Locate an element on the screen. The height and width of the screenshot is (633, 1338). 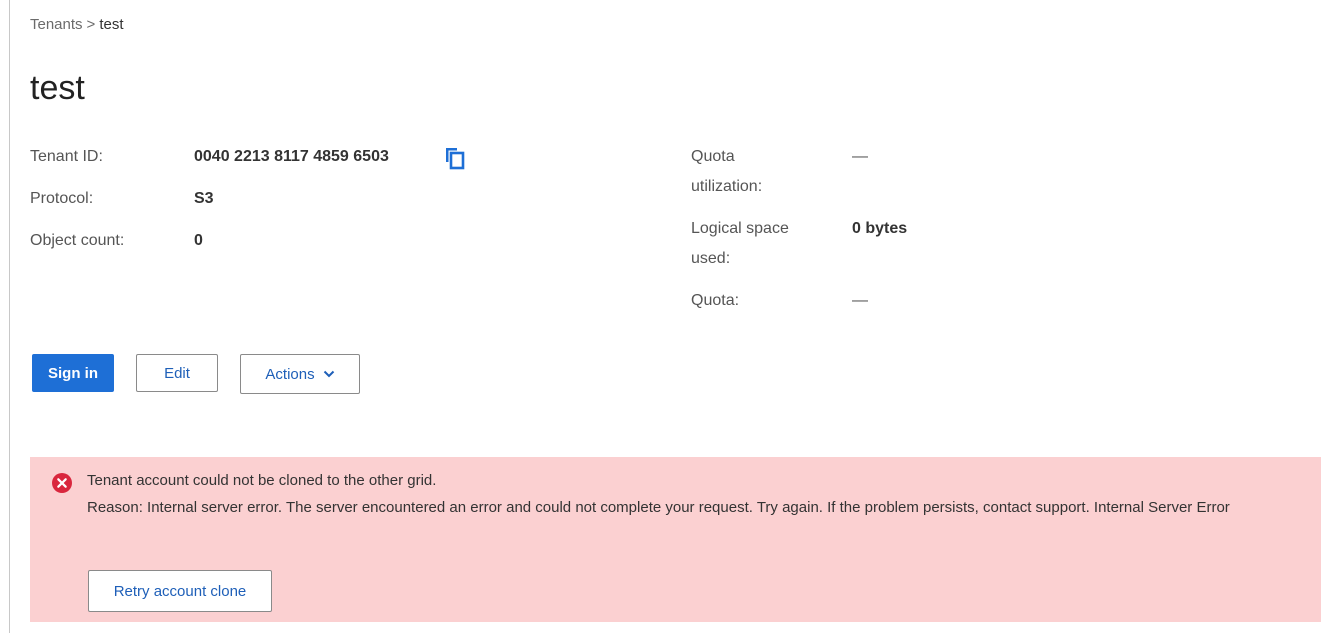
quota-utilization-value: — is located at coordinates (860, 156).